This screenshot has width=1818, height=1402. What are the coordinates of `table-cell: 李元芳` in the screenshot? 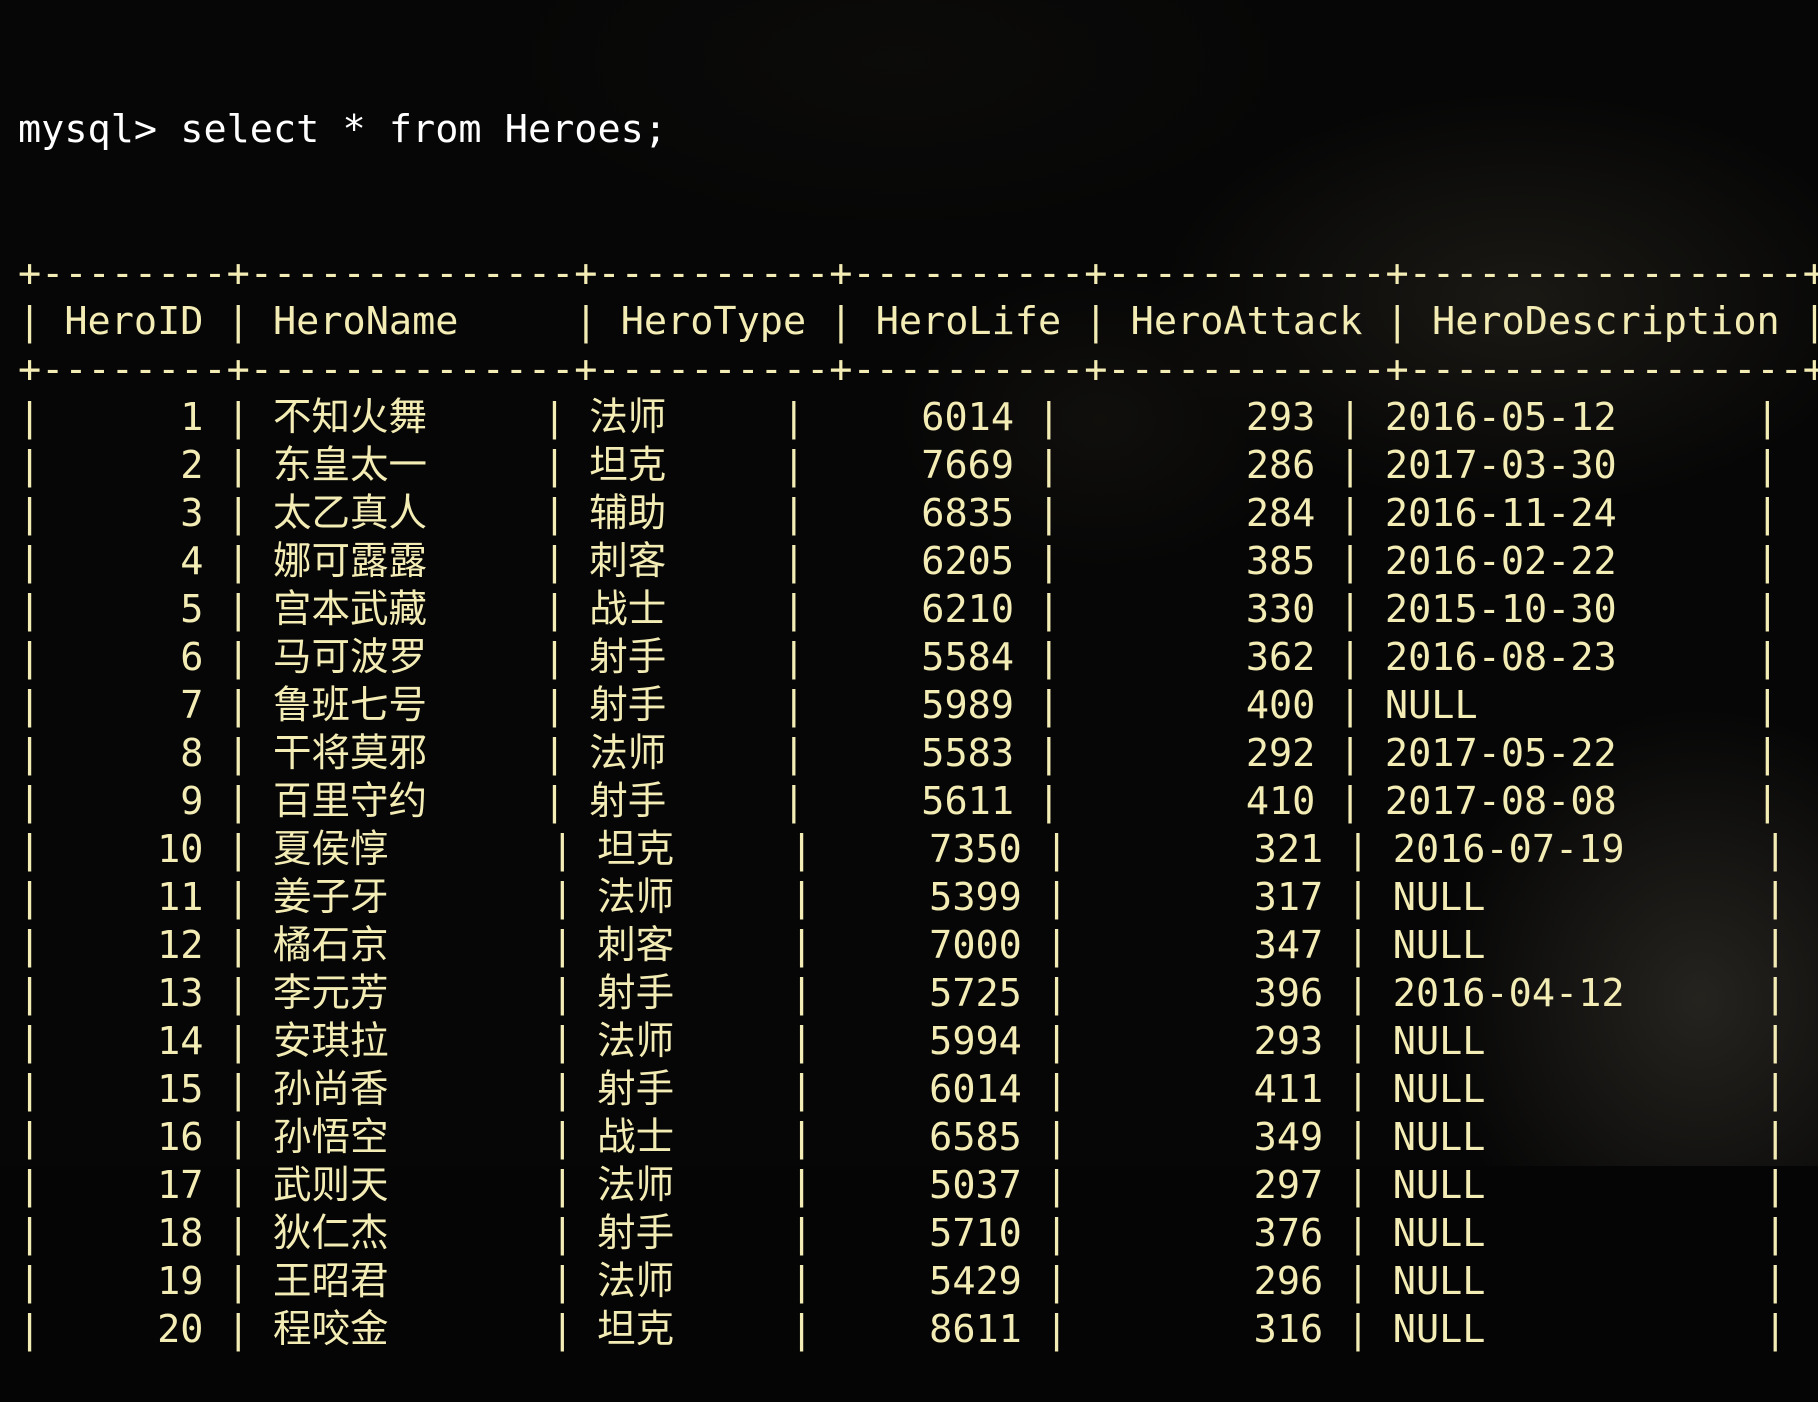 It's located at (331, 993).